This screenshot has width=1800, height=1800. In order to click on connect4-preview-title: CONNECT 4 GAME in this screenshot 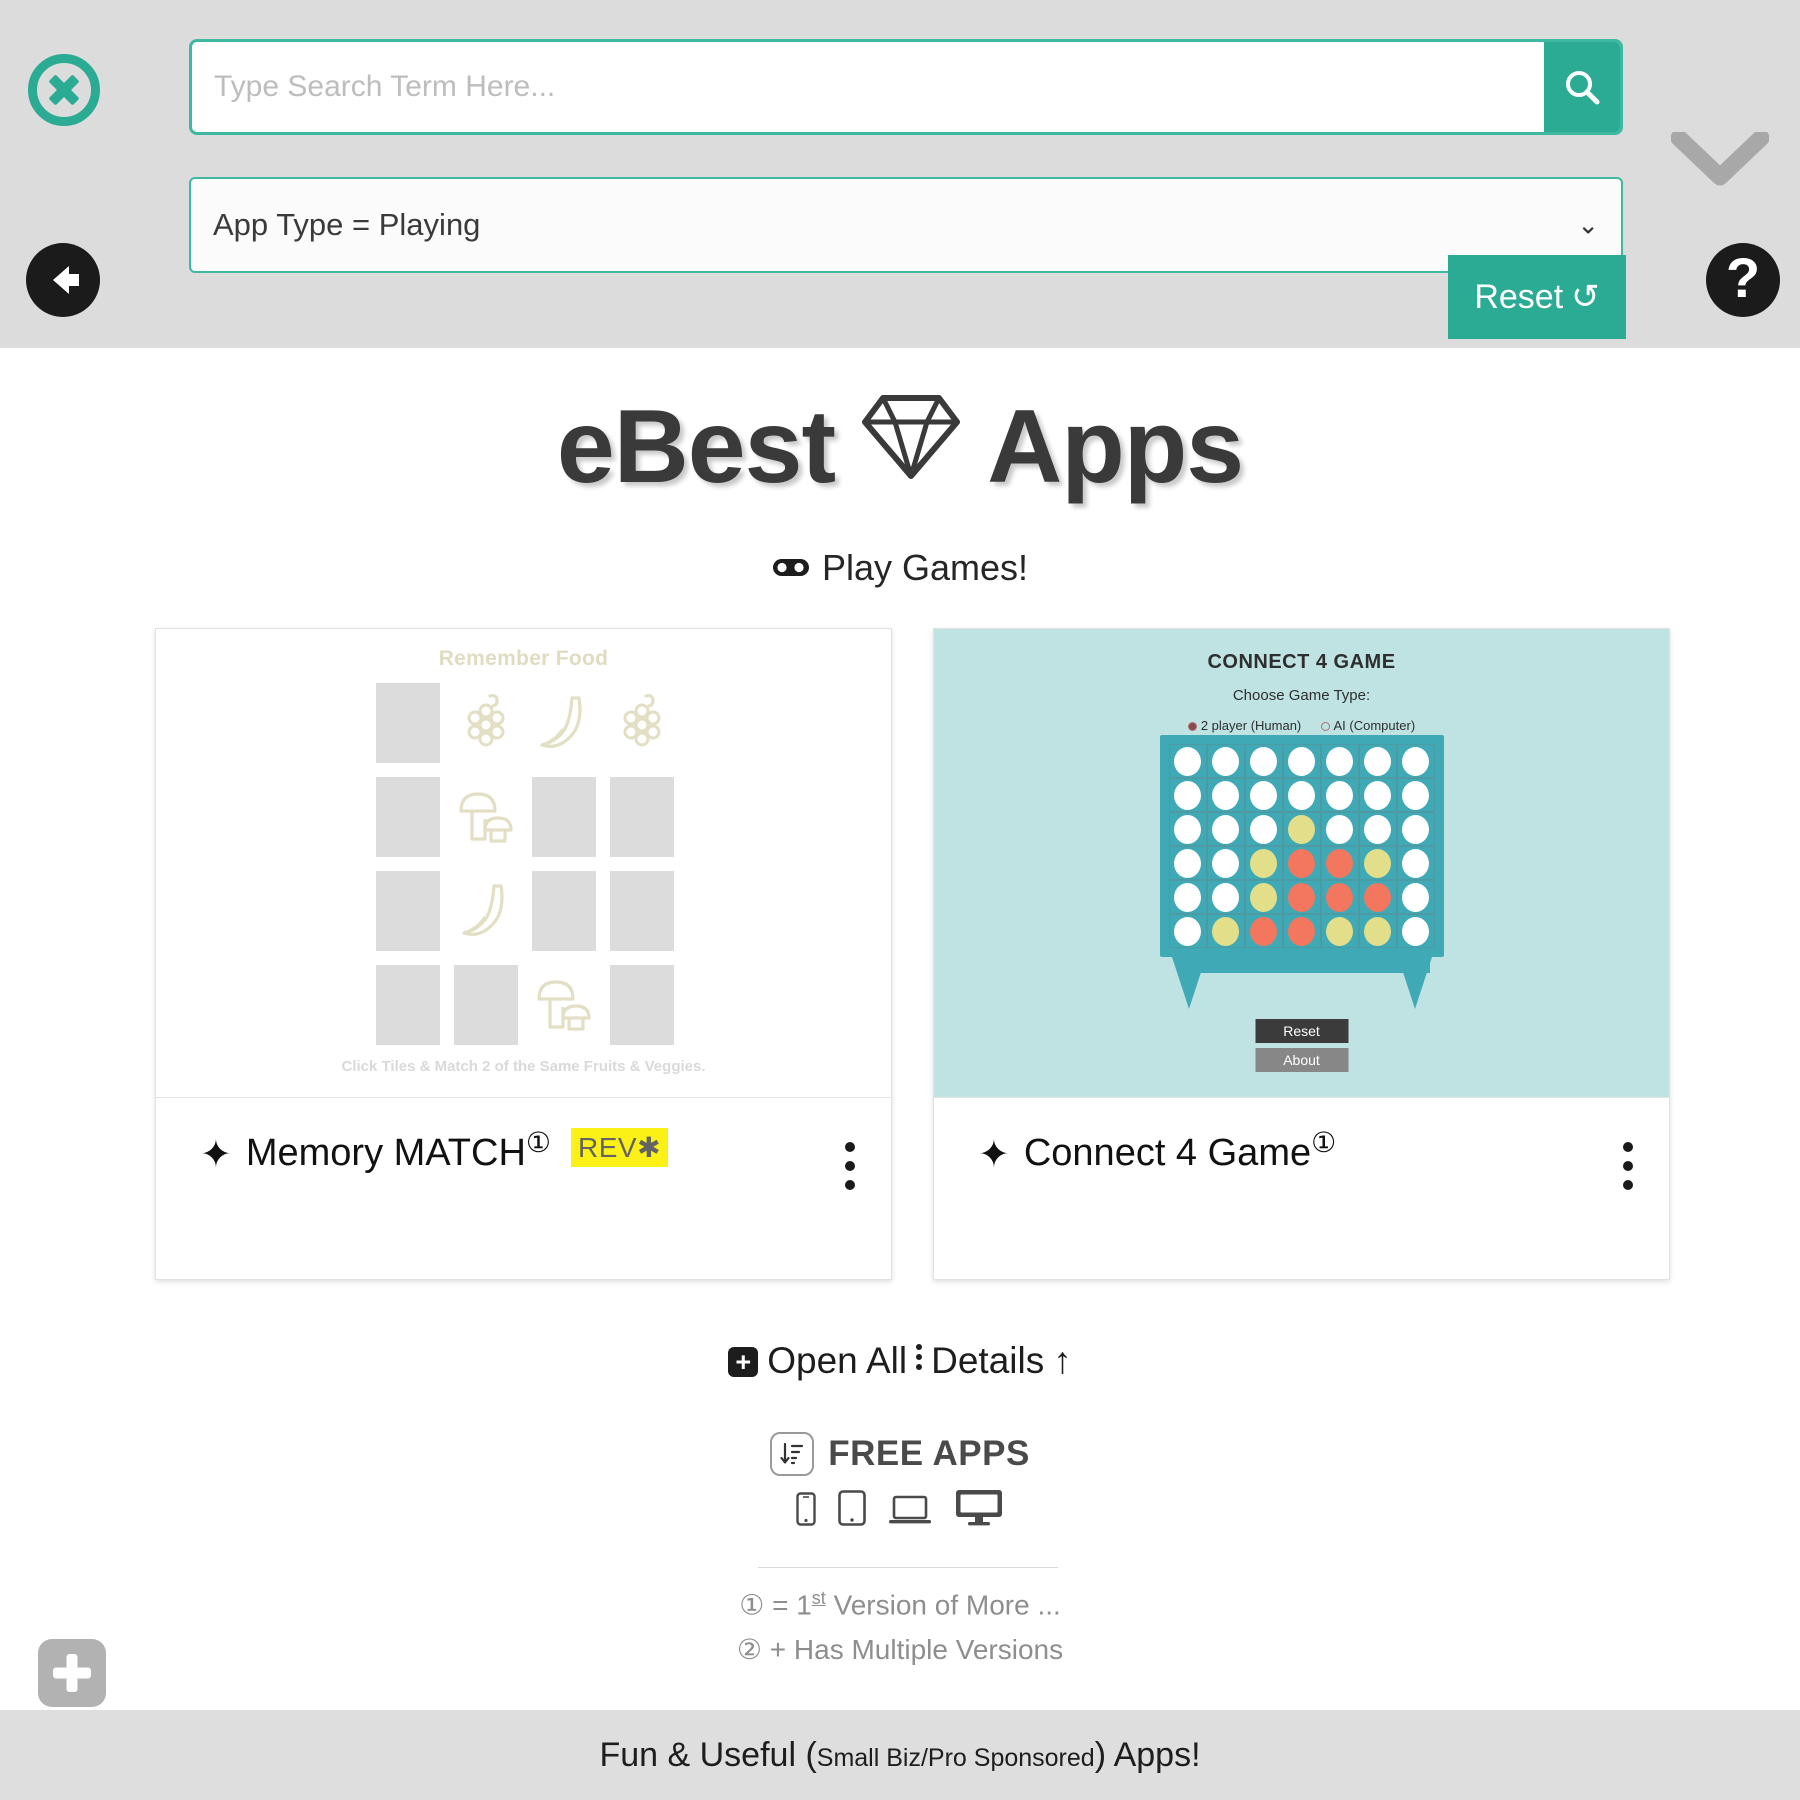, I will do `click(1301, 662)`.